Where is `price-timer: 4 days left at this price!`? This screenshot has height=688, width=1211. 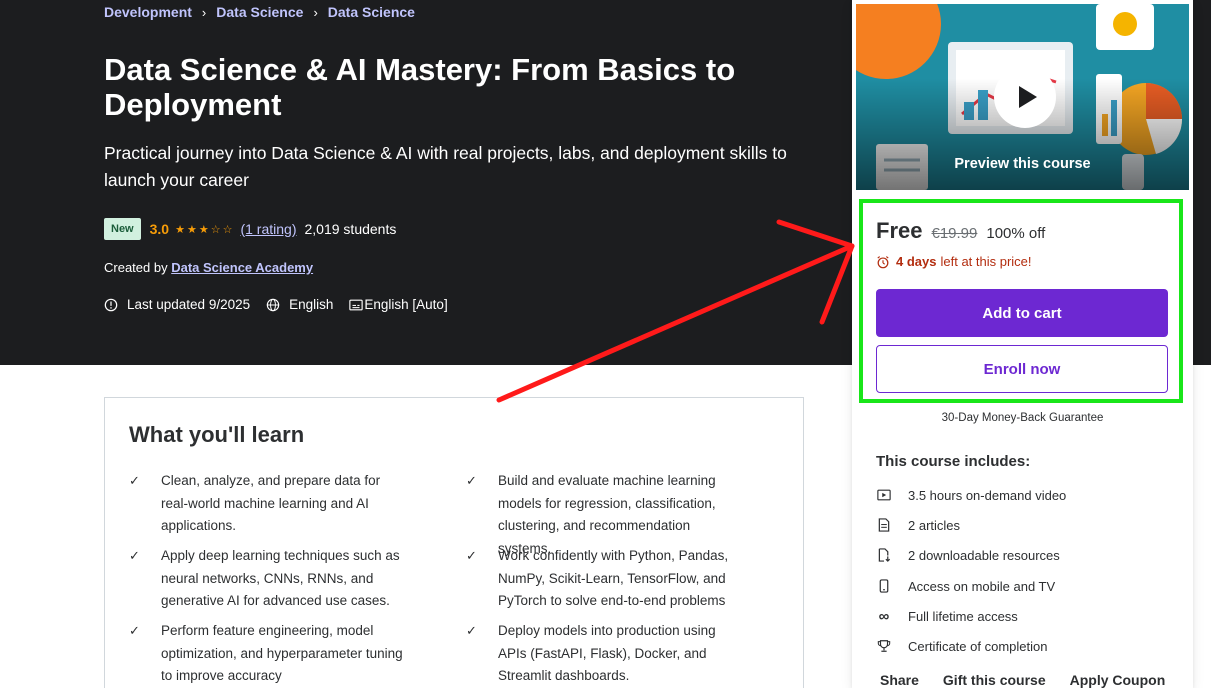
price-timer: 4 days left at this price! is located at coordinates (954, 261).